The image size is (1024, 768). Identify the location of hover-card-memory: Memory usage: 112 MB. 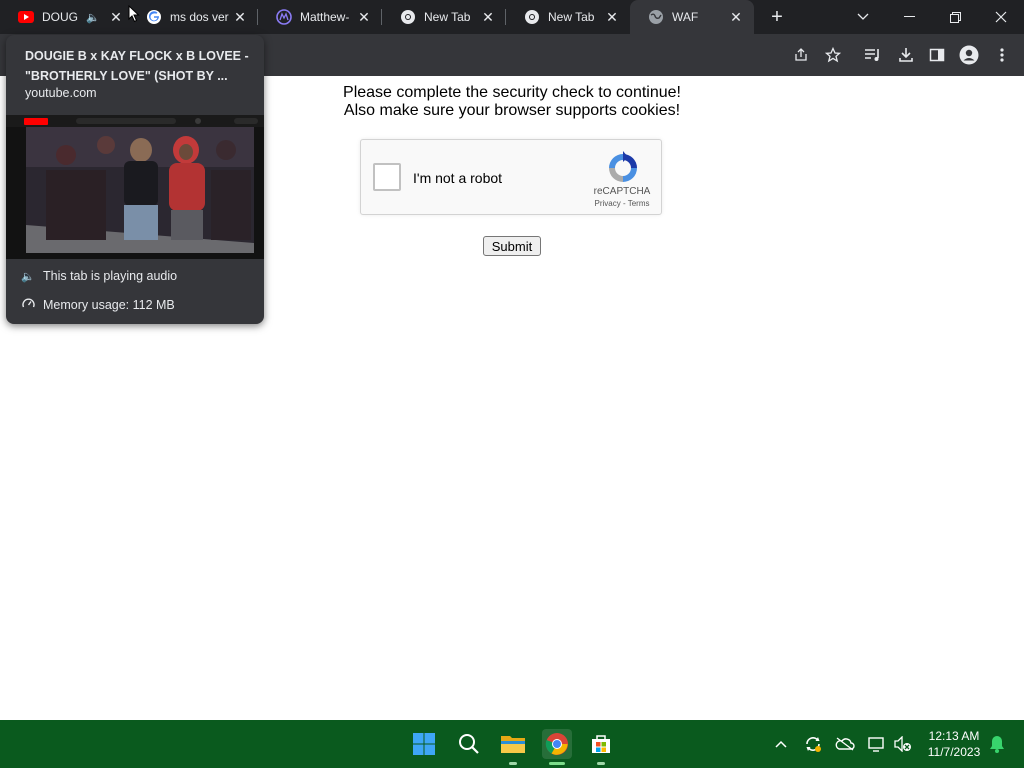
(97, 305).